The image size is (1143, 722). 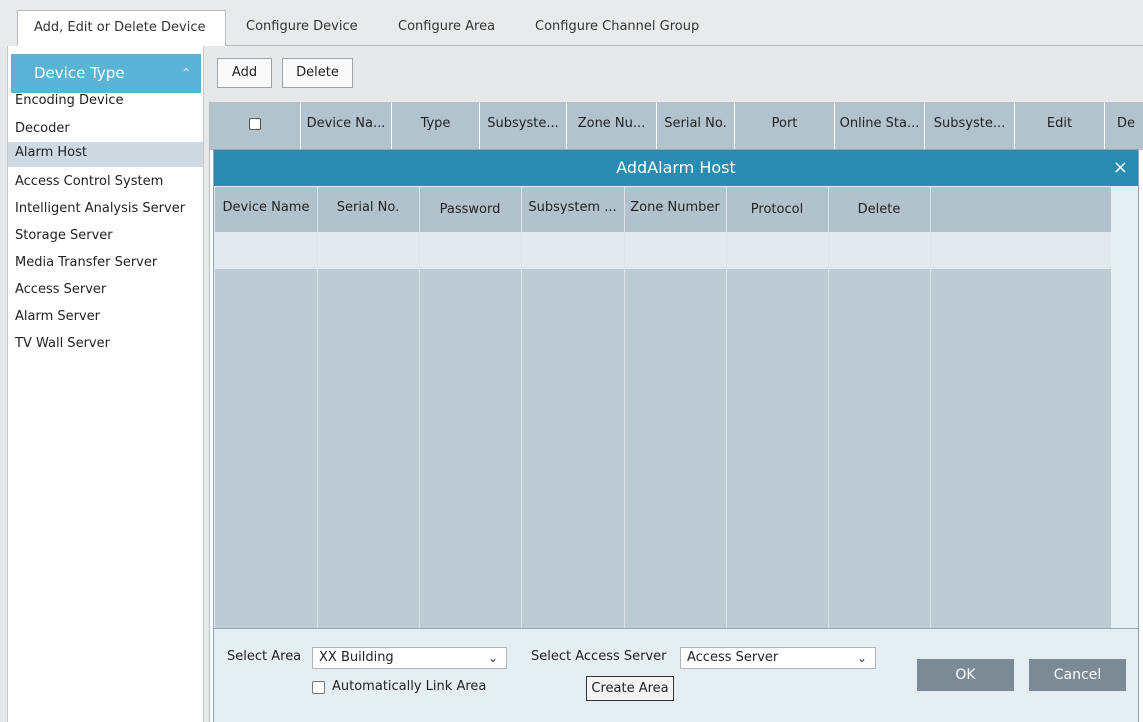 What do you see at coordinates (79, 73) in the screenshot?
I see `device-type-header-label: Device Type` at bounding box center [79, 73].